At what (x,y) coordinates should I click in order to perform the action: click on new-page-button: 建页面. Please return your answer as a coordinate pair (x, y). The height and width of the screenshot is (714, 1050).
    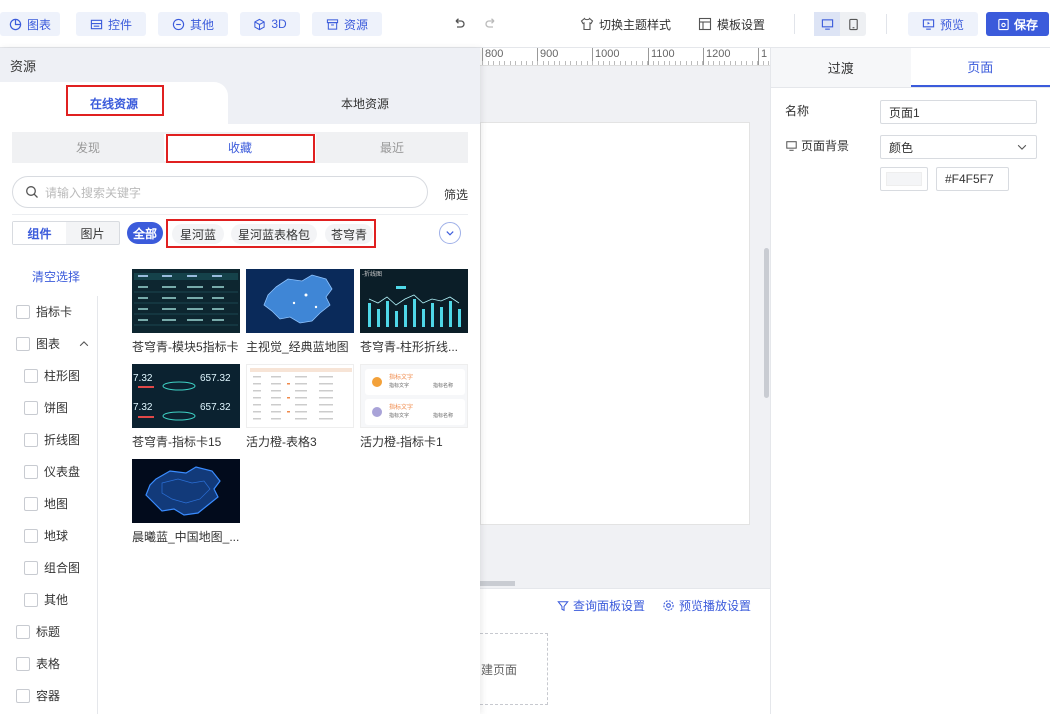
    Looking at the image, I should click on (514, 669).